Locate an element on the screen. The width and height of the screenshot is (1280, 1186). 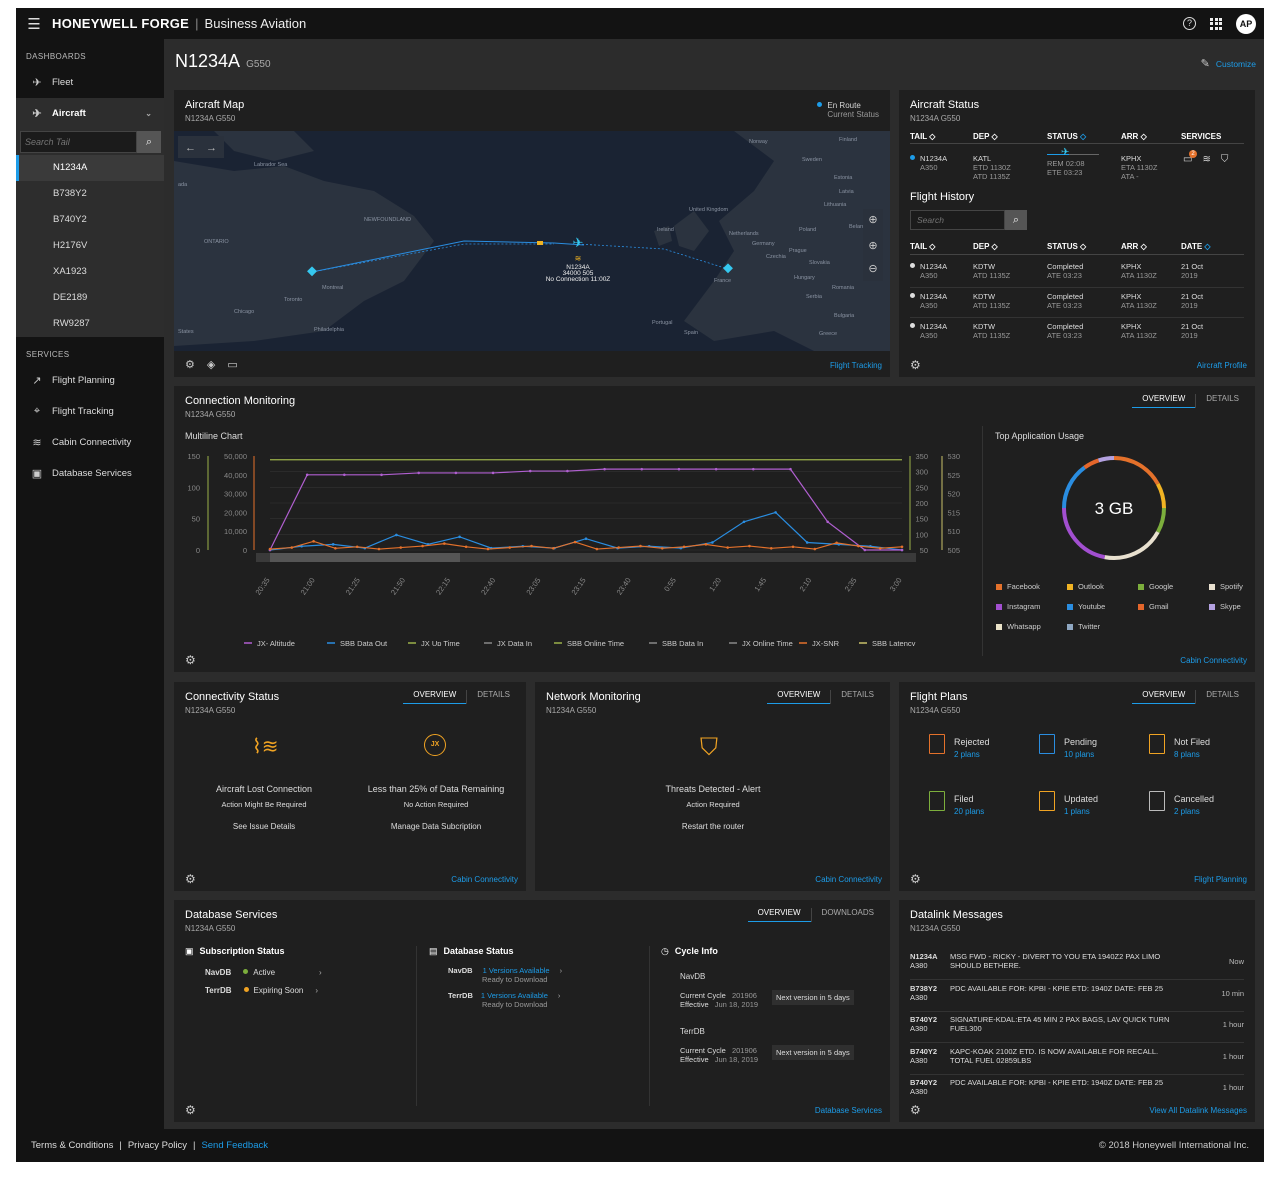
history-search-input is located at coordinates (957, 220).